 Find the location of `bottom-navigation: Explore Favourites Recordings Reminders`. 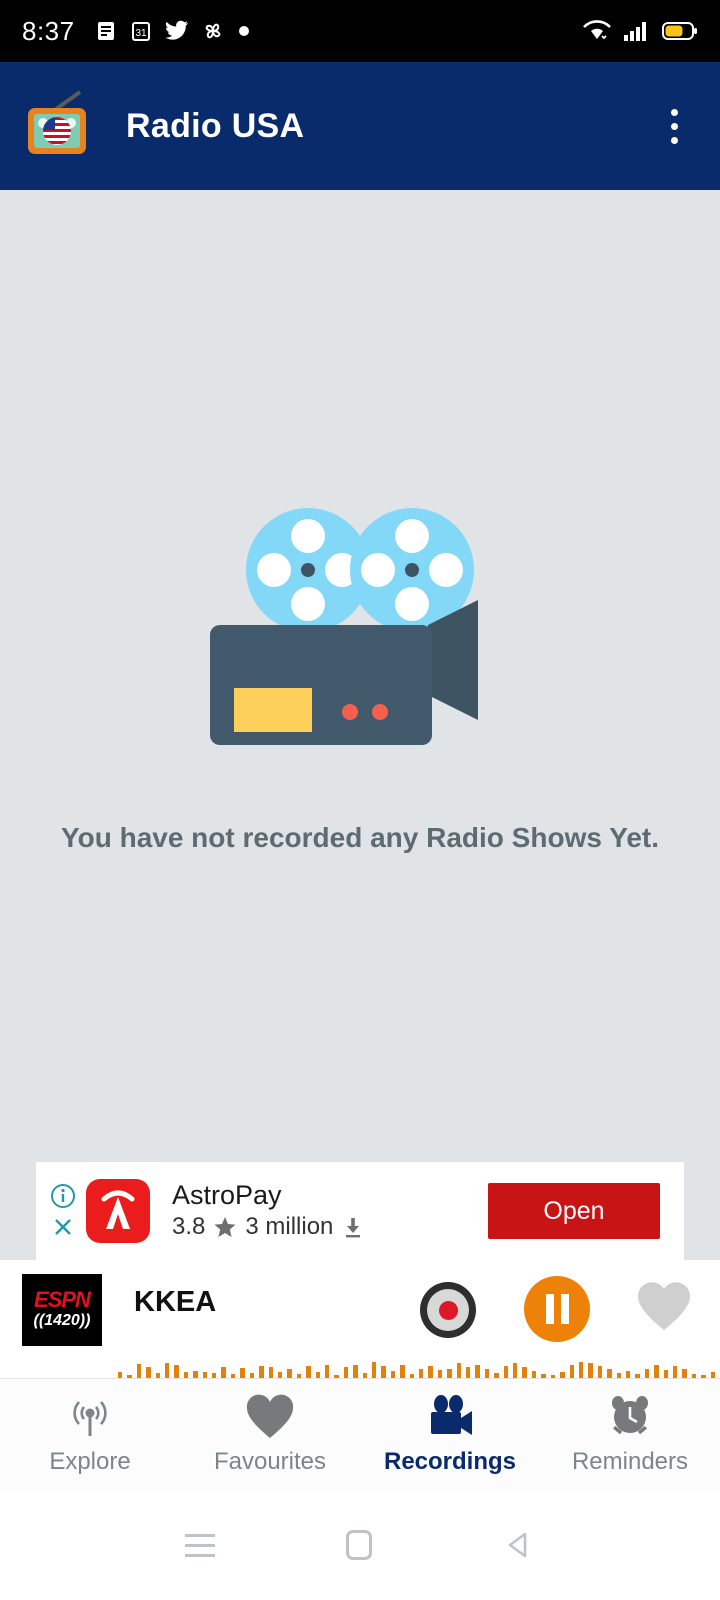

bottom-navigation: Explore Favourites Recordings Reminders is located at coordinates (360, 1434).